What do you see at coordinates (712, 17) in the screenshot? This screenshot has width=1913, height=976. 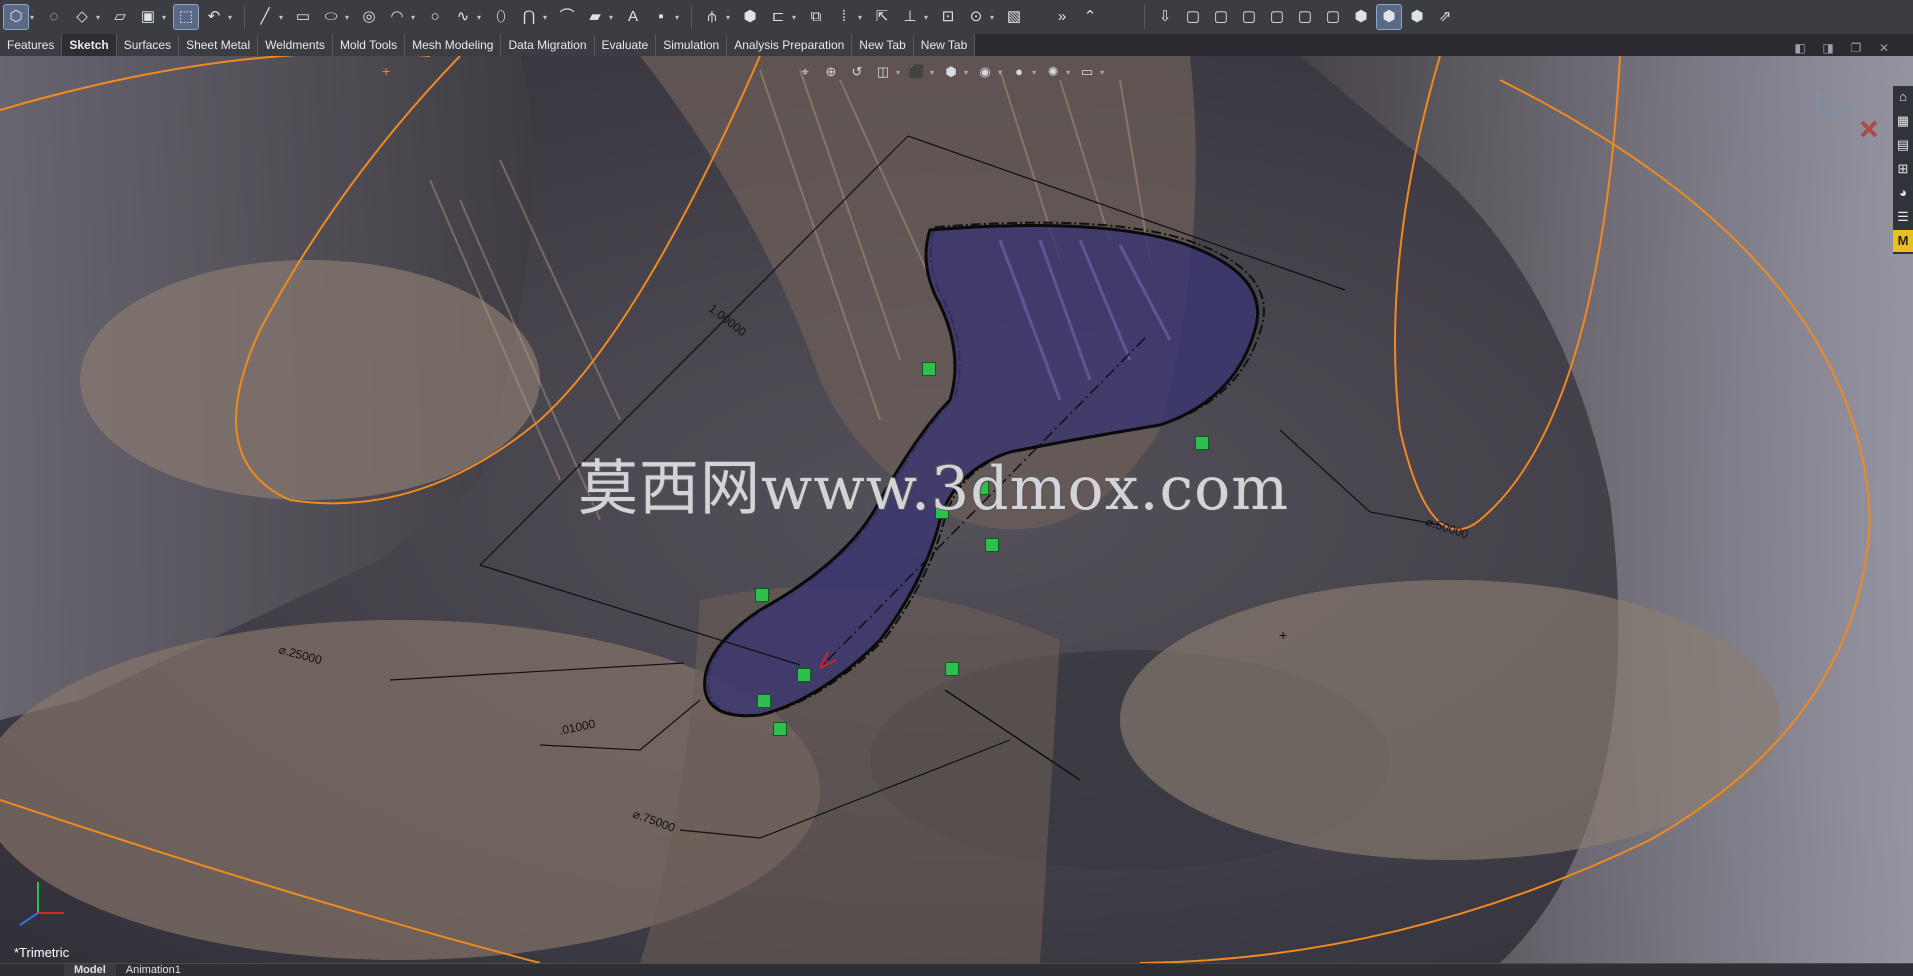 I see `trim-icon: ⫛` at bounding box center [712, 17].